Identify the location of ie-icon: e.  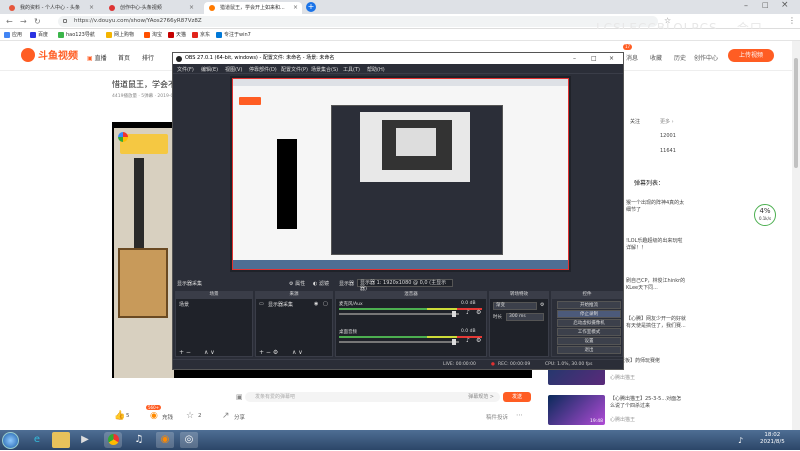
(37, 440).